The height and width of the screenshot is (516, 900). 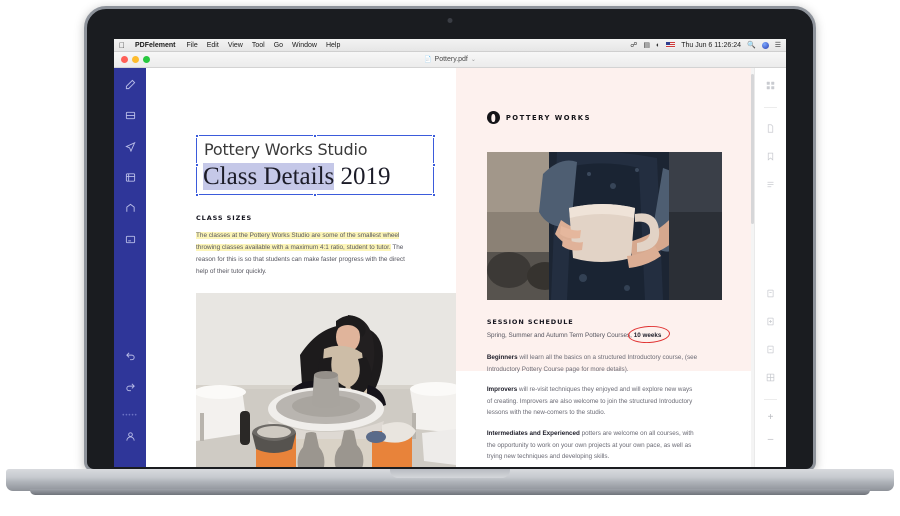 I want to click on thumbnail-grid-icon, so click(x=771, y=85).